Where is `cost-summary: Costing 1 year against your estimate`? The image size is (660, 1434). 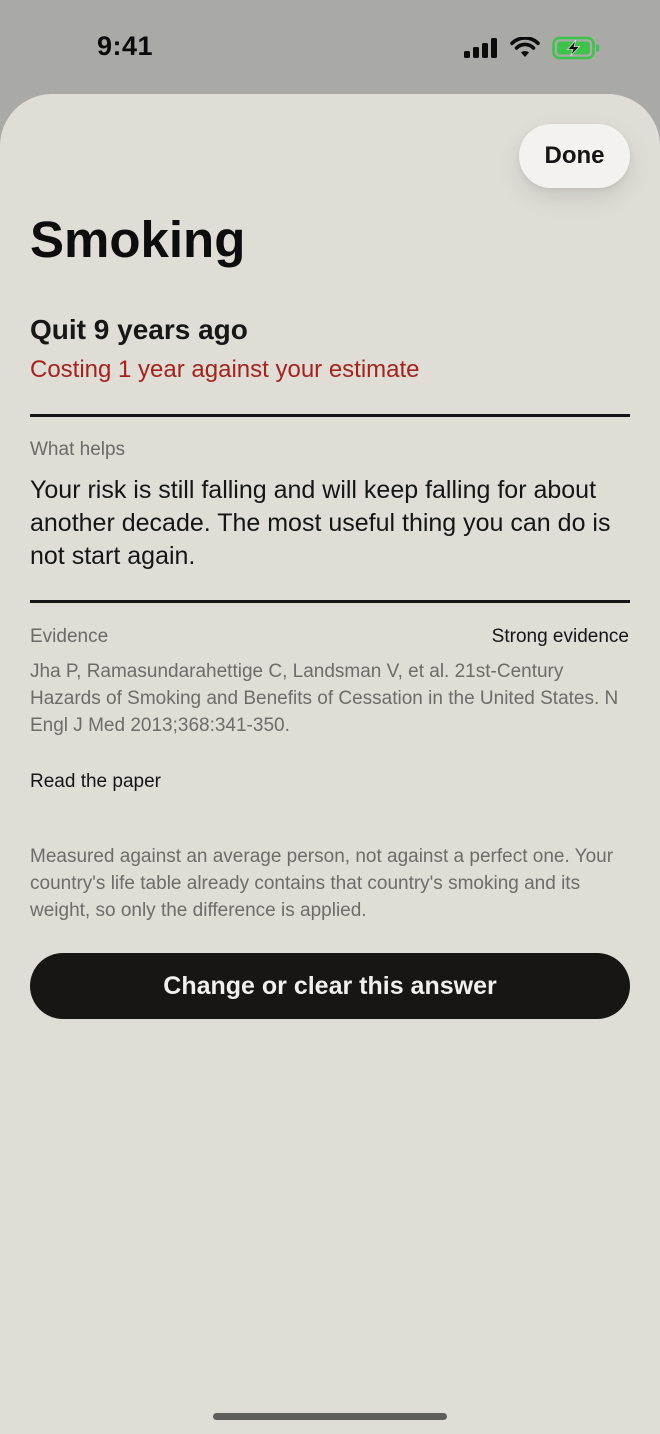
cost-summary: Costing 1 year against your estimate is located at coordinates (225, 369).